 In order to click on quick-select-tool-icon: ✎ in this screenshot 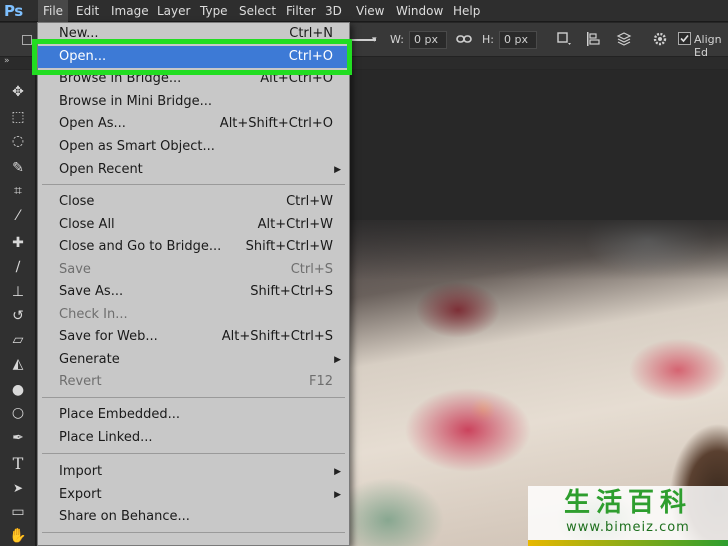, I will do `click(18, 168)`.